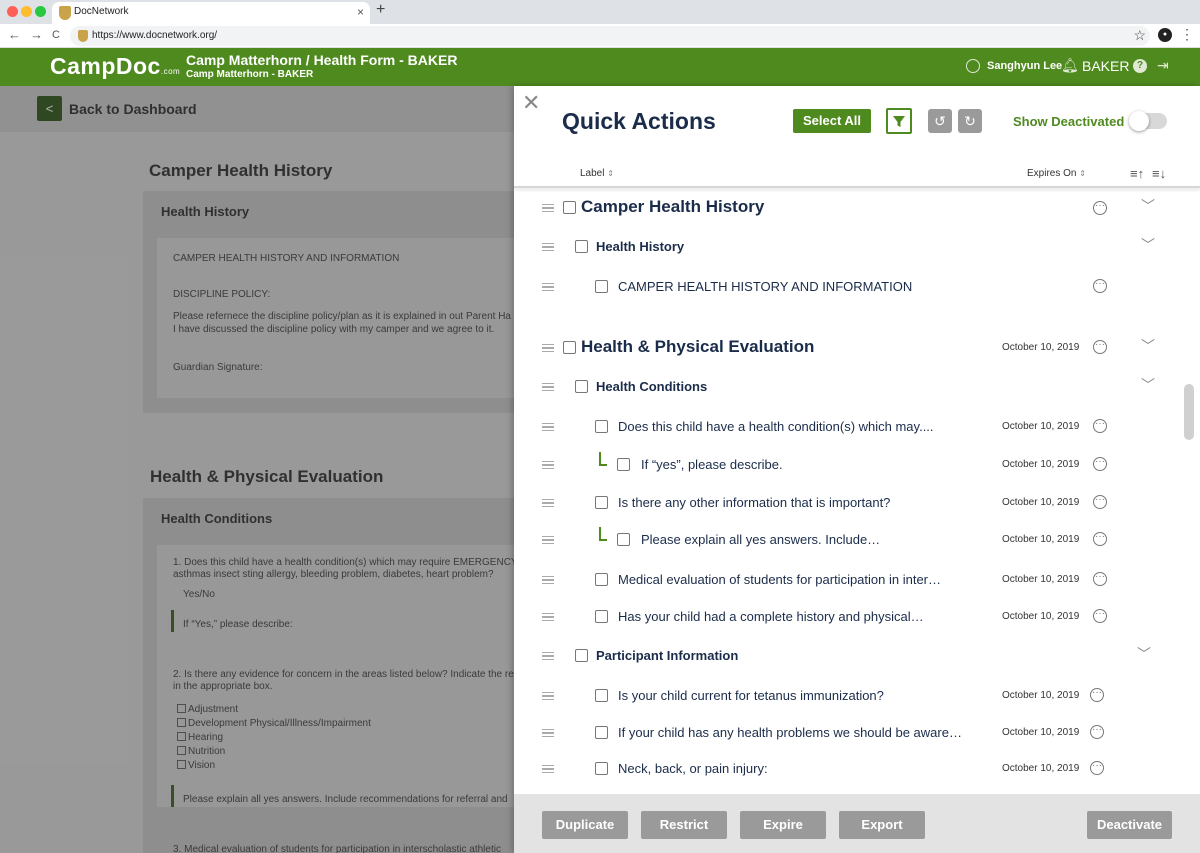  Describe the element at coordinates (1129, 825) in the screenshot. I see `deactivate-button: Deactivate` at that location.